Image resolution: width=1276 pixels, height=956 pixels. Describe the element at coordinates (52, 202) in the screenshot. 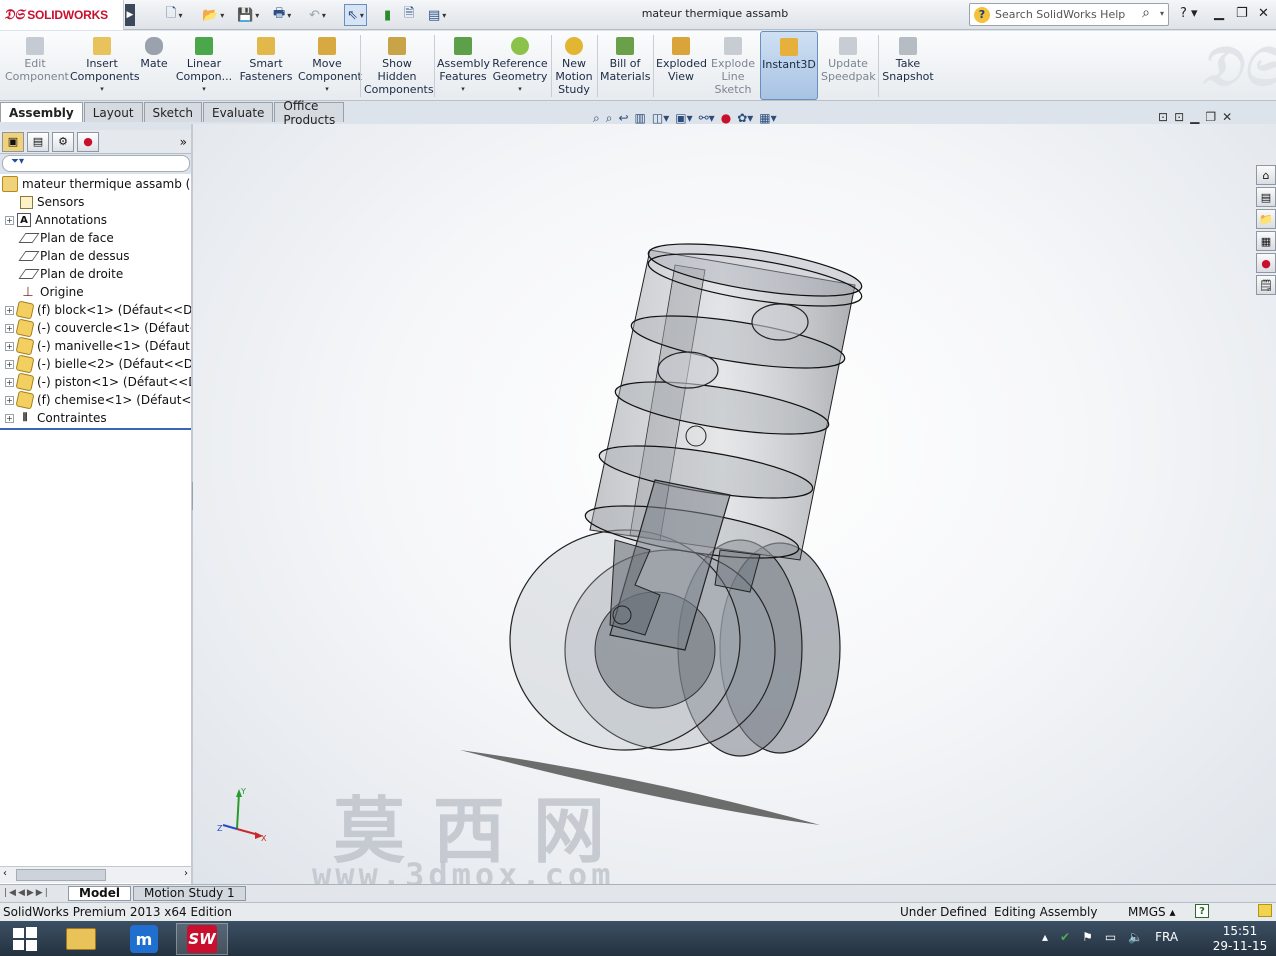

I see `tree-item-sensors: Sensors` at that location.